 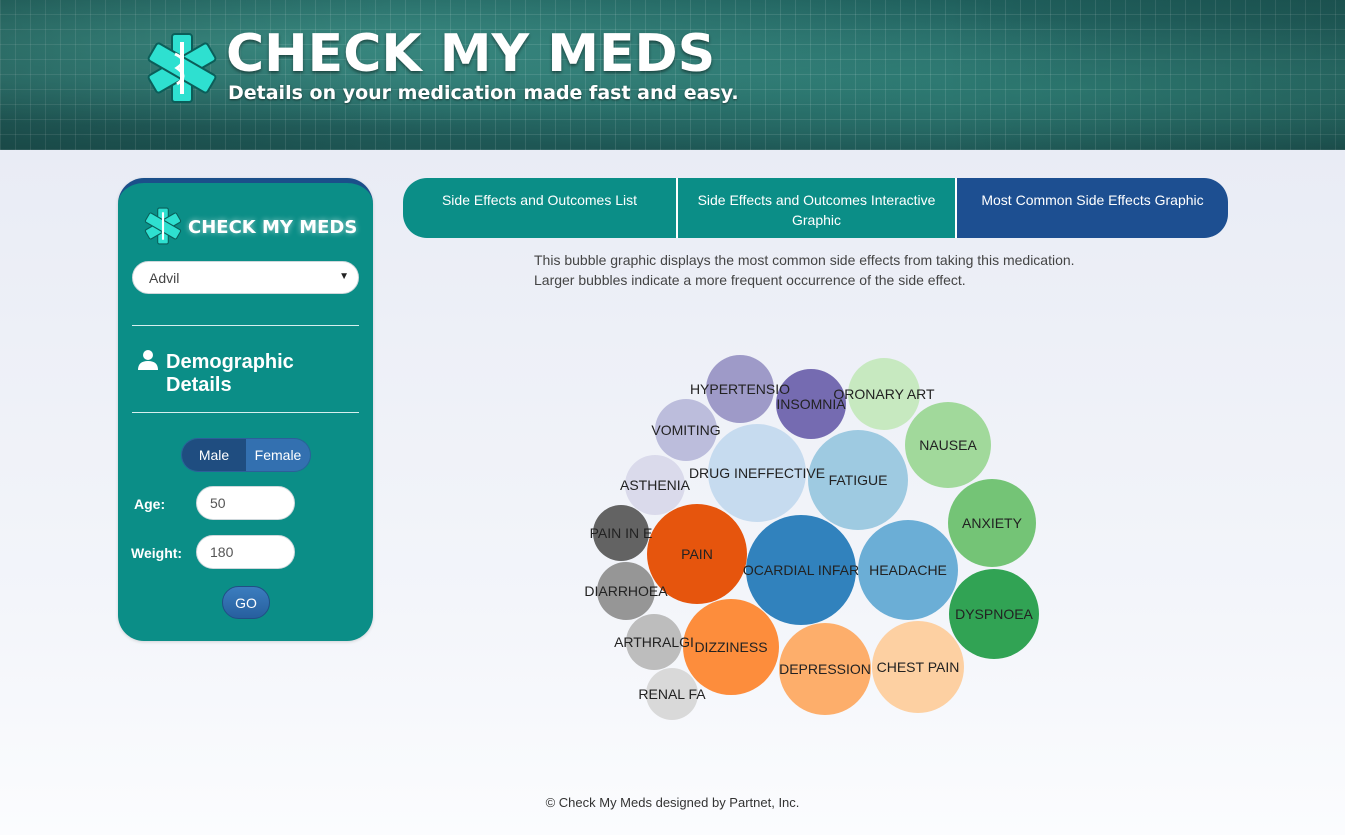 I want to click on weight-input: 180, so click(x=245, y=552).